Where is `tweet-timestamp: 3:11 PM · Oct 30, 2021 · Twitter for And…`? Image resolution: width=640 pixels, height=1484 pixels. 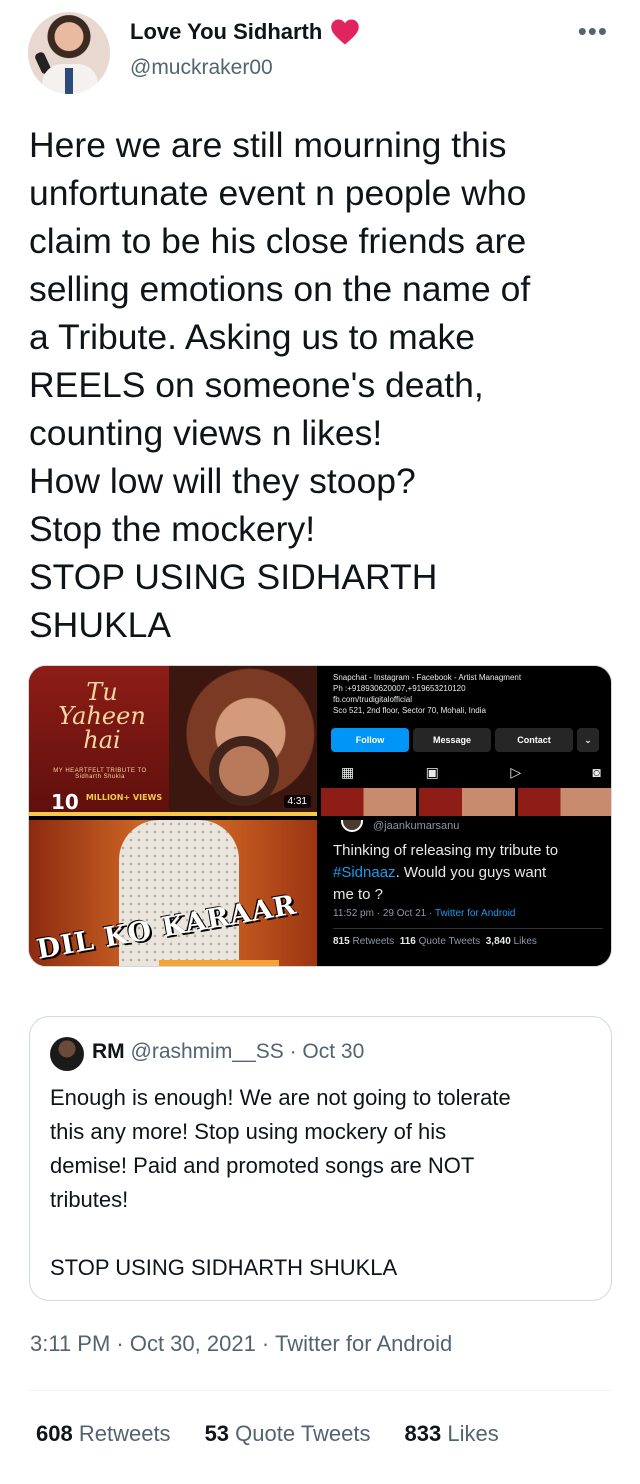
tweet-timestamp: 3:11 PM · Oct 30, 2021 · Twitter for And… is located at coordinates (241, 1344).